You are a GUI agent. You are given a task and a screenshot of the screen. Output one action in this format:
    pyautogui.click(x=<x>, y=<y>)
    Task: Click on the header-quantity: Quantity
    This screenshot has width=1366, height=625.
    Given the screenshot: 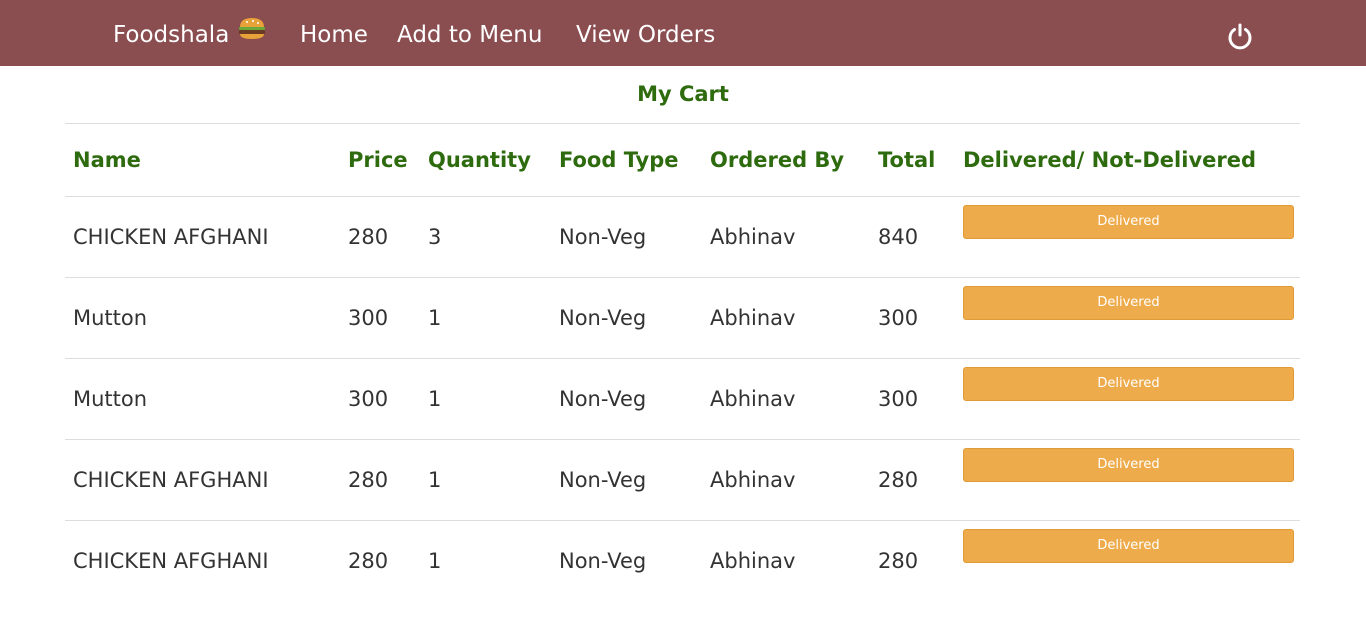 What is the action you would take?
    pyautogui.click(x=485, y=160)
    